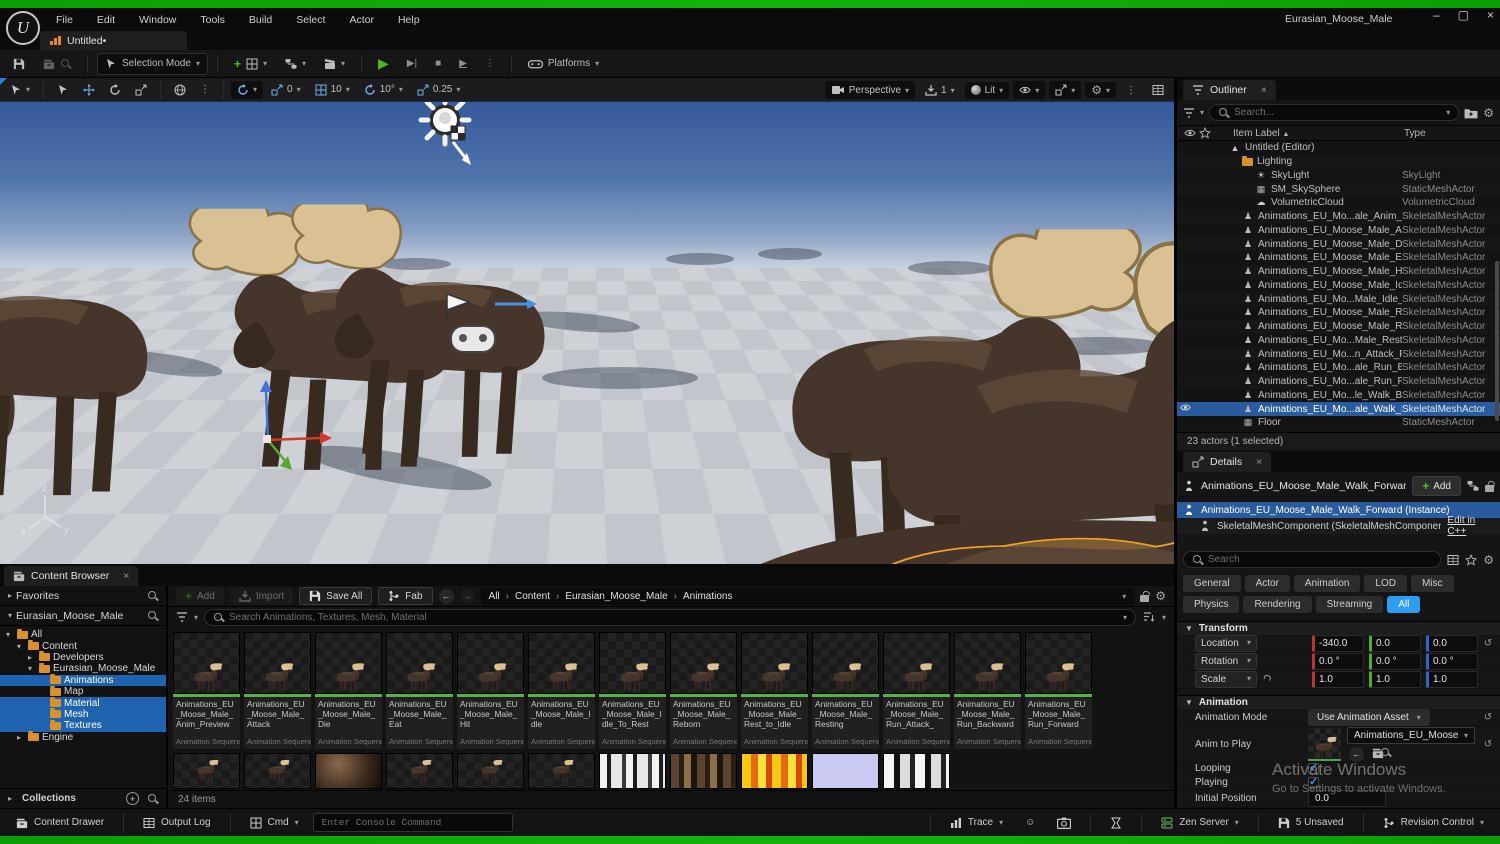  Describe the element at coordinates (1463, 15) in the screenshot. I see `restore-button: ▢` at that location.